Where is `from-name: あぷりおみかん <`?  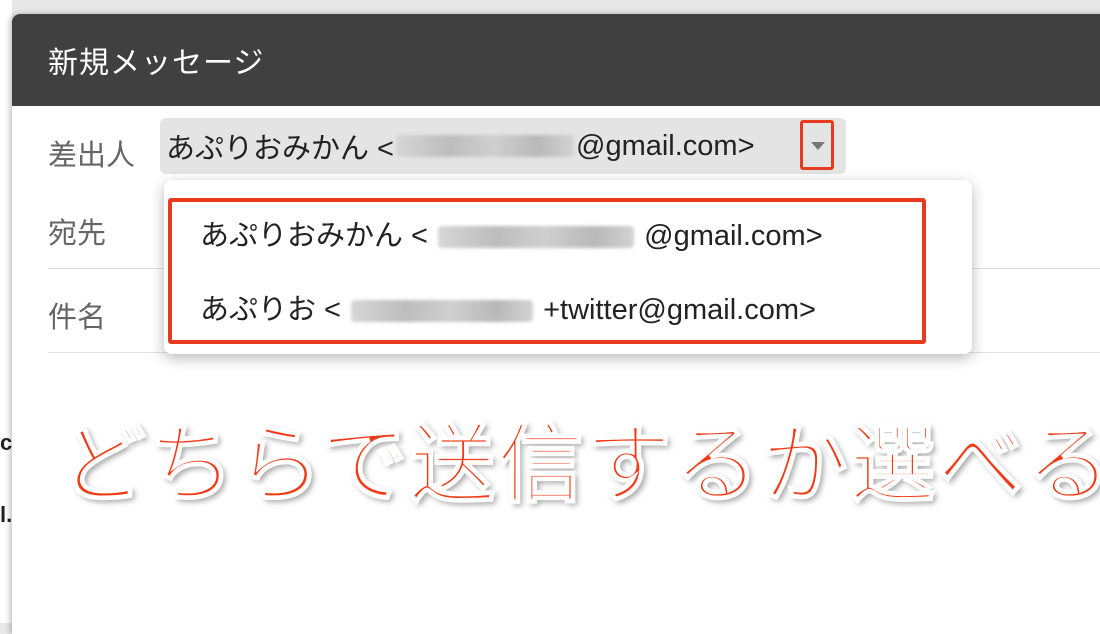
from-name: あぷりおみかん < is located at coordinates (280, 149).